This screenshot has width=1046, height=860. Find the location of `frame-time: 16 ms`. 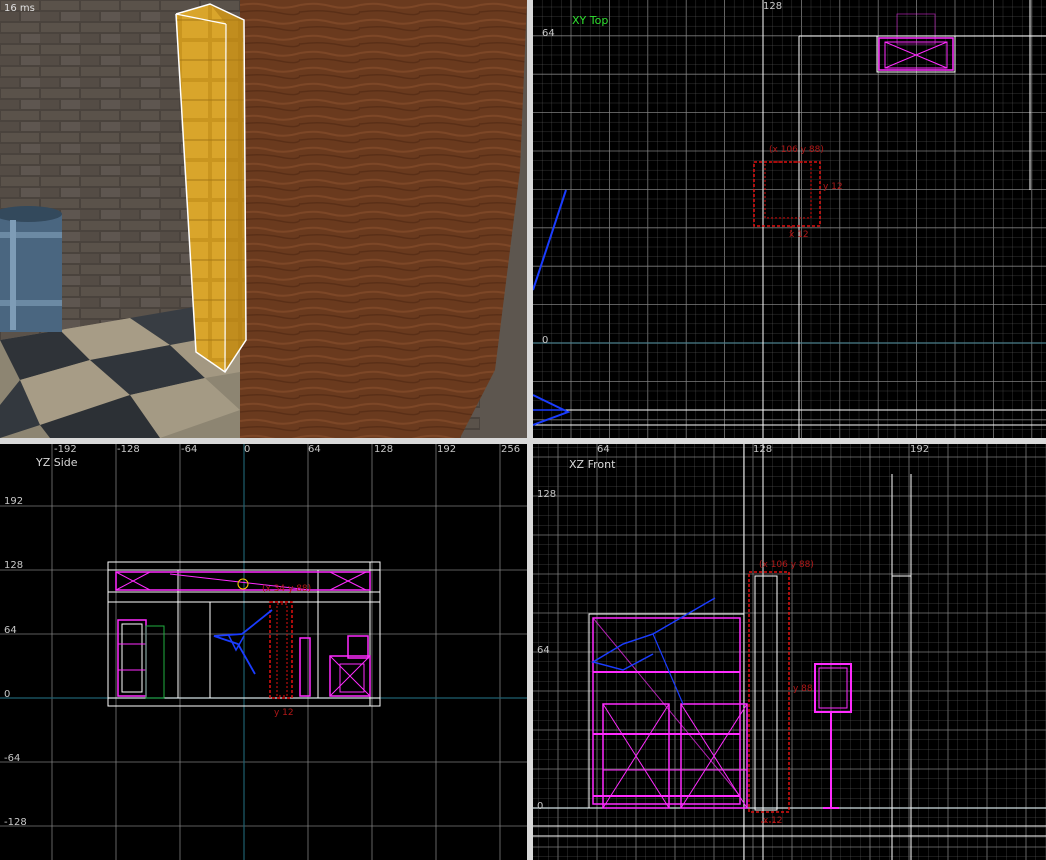

frame-time: 16 ms is located at coordinates (19, 8).